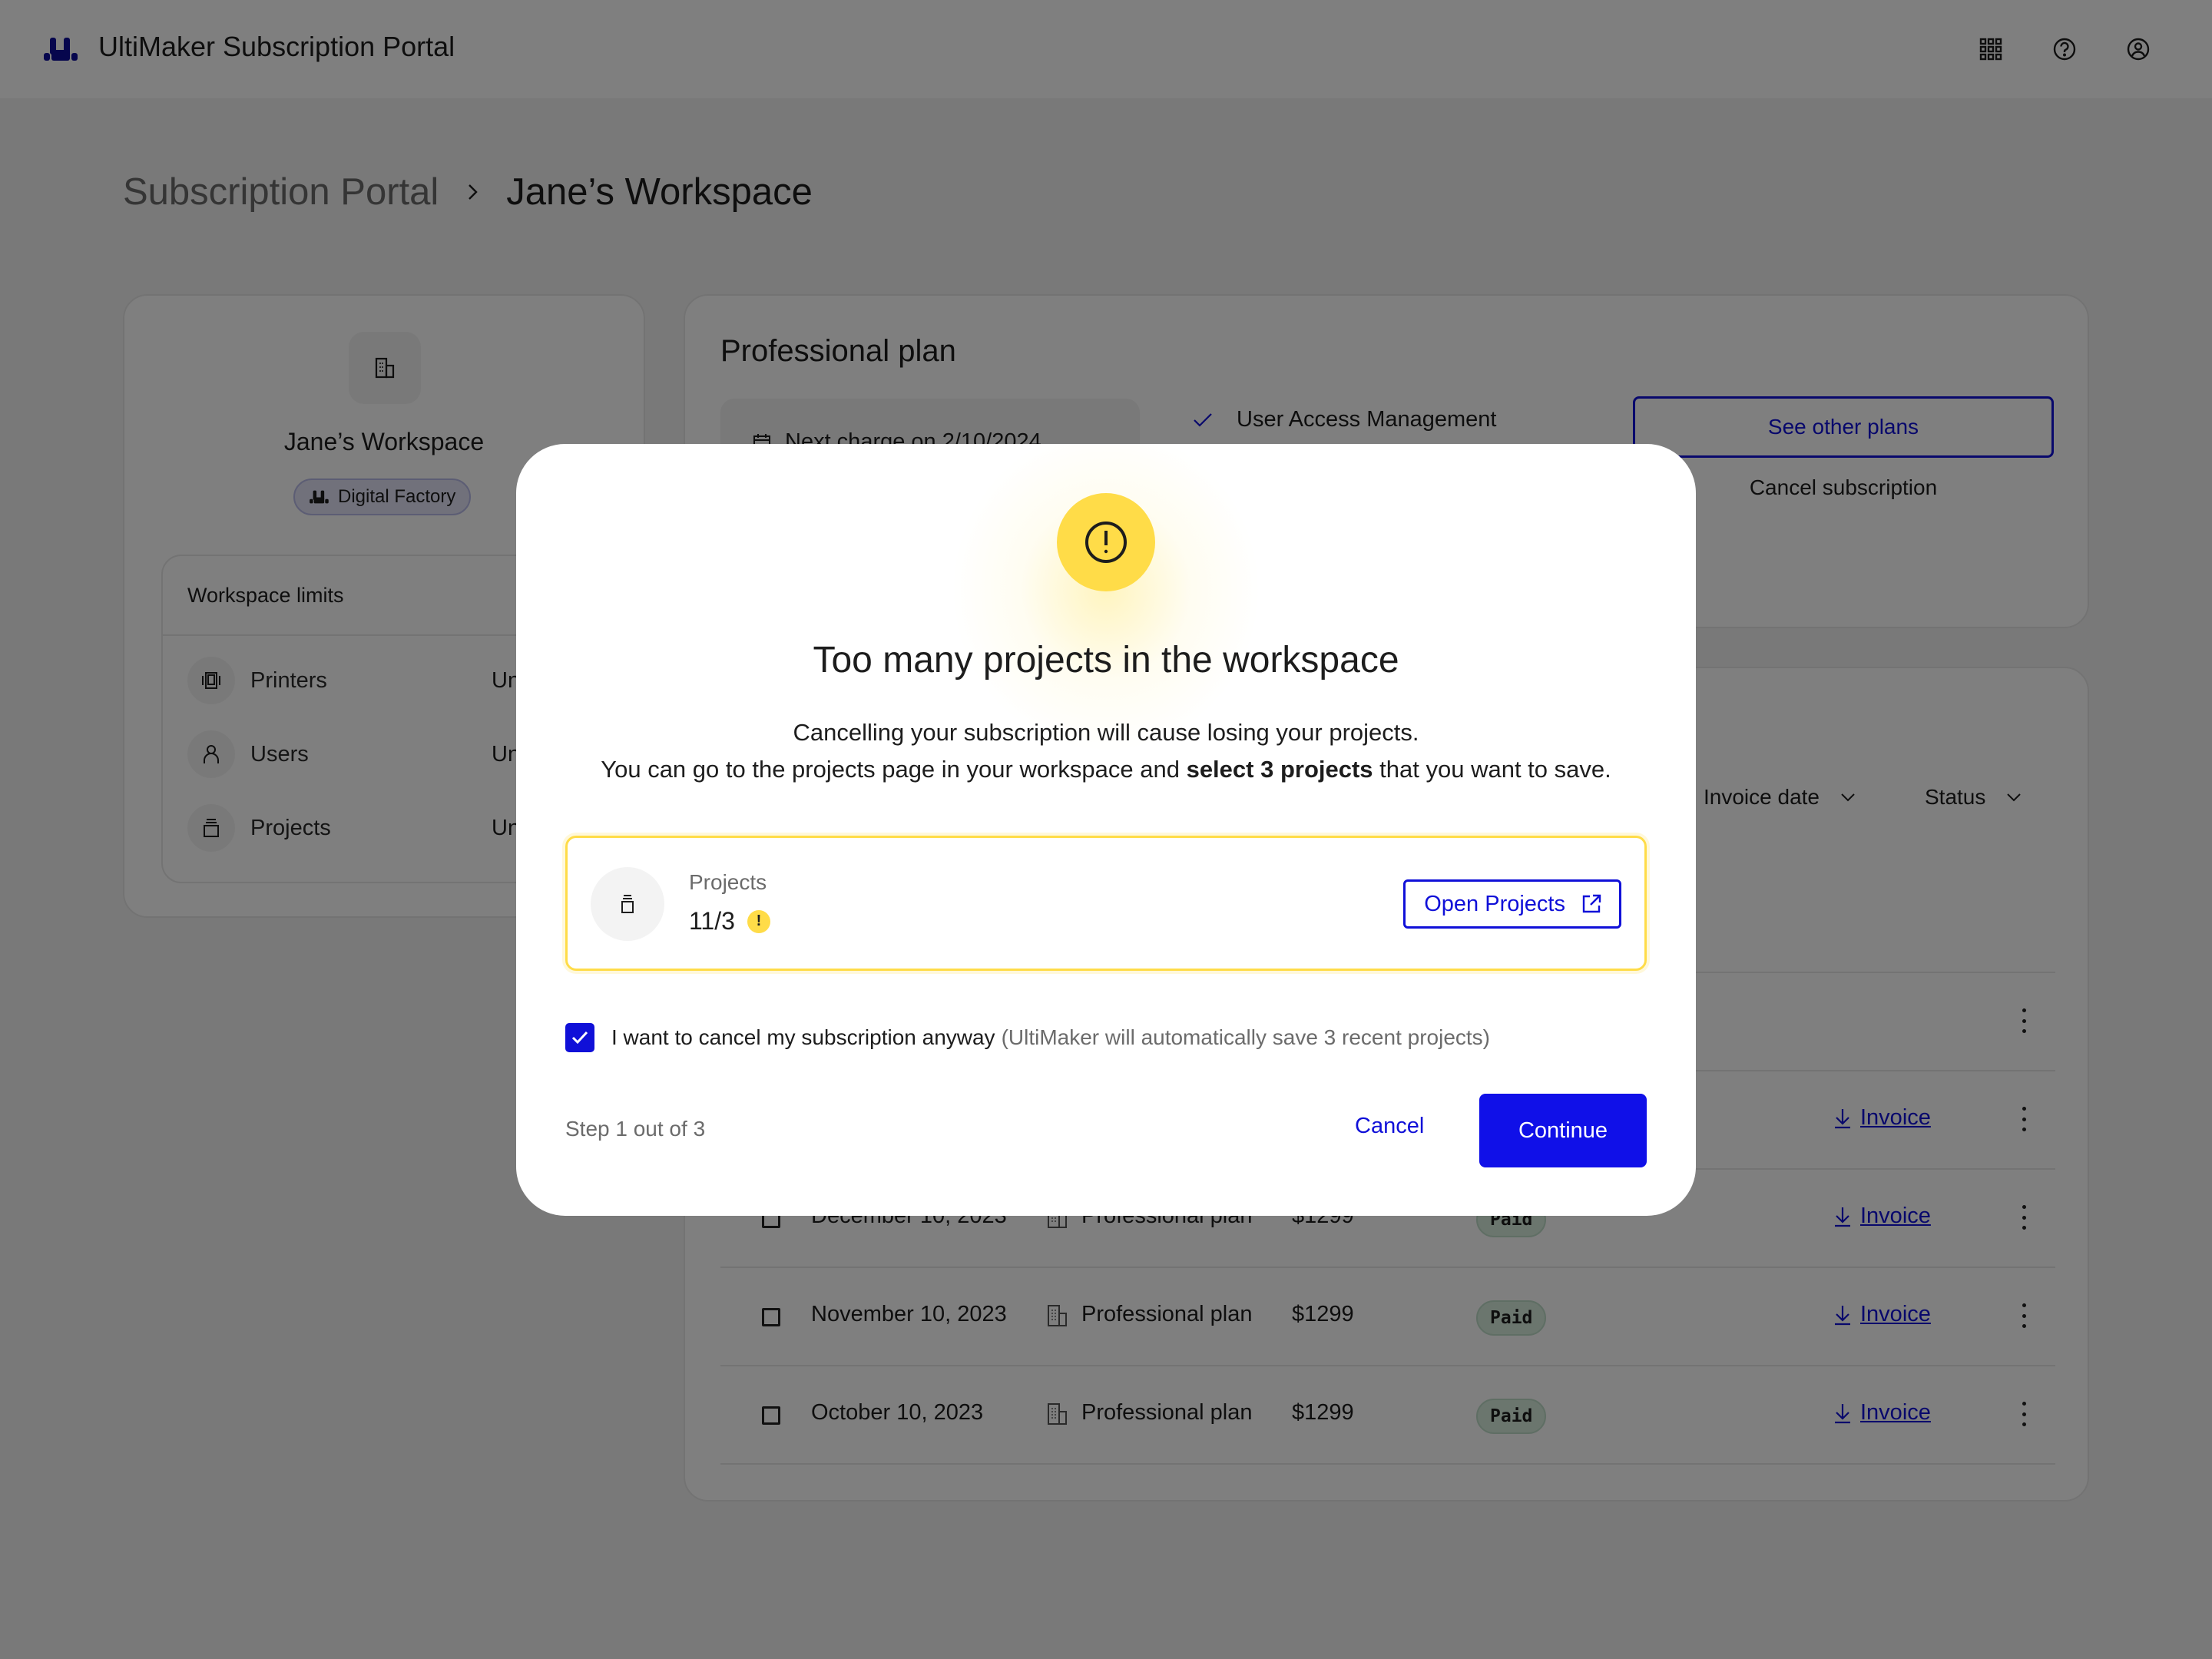 This screenshot has height=1659, width=2212. What do you see at coordinates (1592, 904) in the screenshot?
I see `external-link-icon` at bounding box center [1592, 904].